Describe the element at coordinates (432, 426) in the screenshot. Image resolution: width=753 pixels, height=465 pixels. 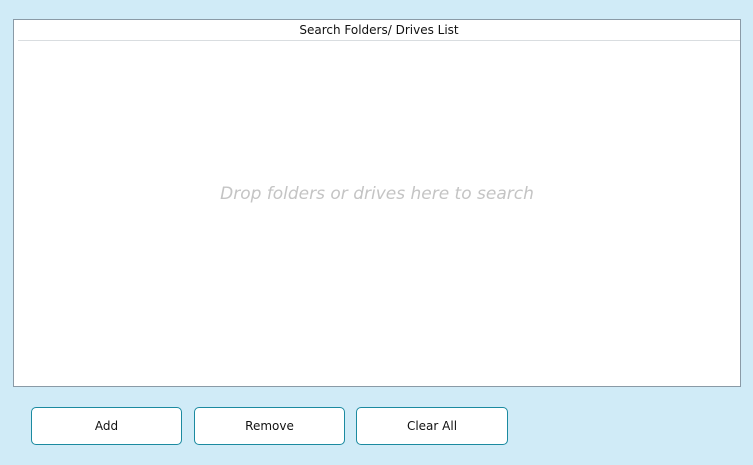
I see `clear-all-button: Clear All` at that location.